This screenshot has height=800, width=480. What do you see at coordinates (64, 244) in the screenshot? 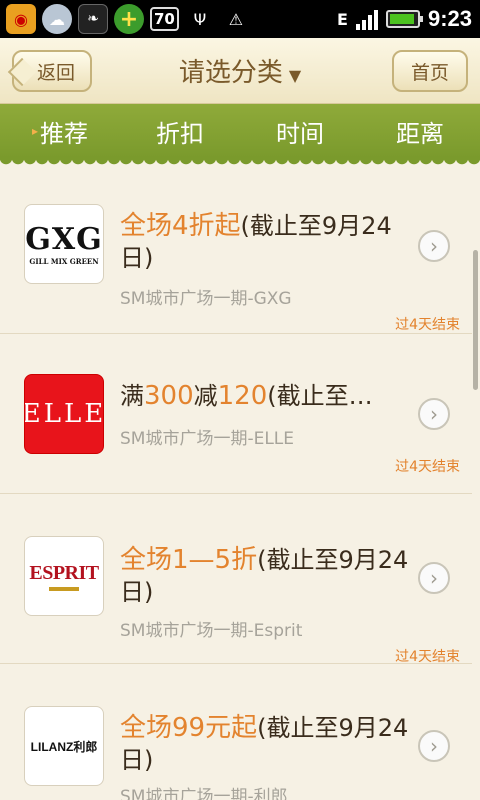
I see `gxg-logo: GXG GILL MIX GREEN` at bounding box center [64, 244].